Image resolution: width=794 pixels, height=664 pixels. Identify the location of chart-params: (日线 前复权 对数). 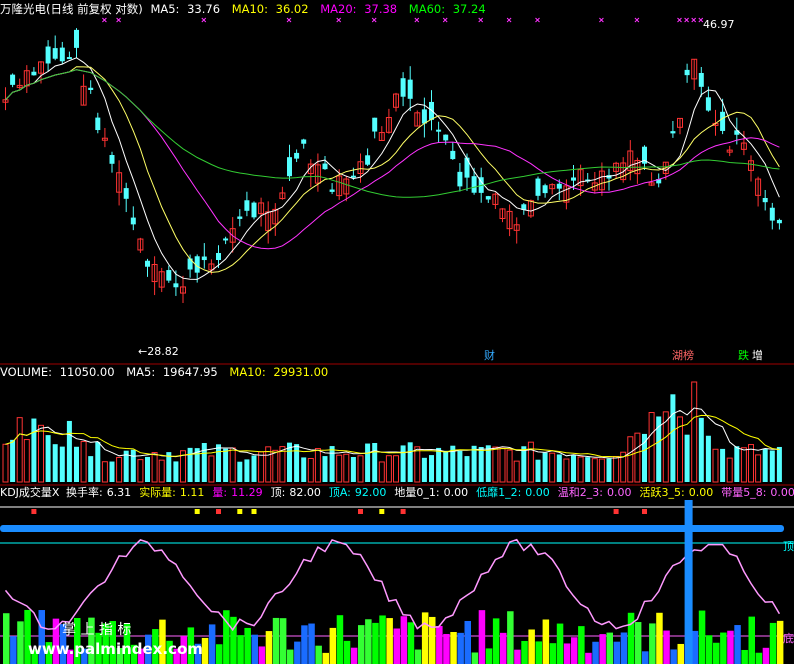
(94, 9).